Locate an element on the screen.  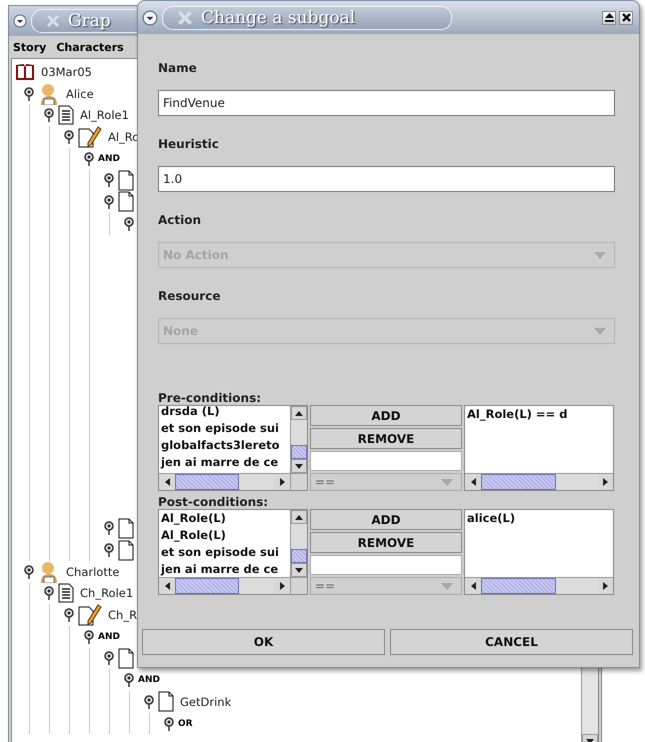
tree-label: Al_Role1 is located at coordinates (104, 115).